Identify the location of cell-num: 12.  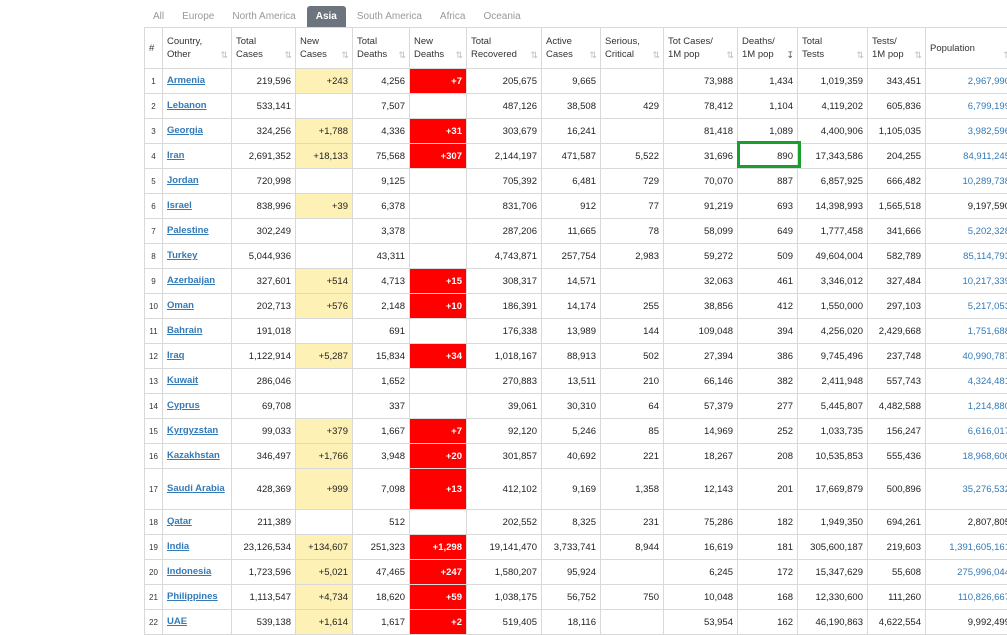
(154, 356).